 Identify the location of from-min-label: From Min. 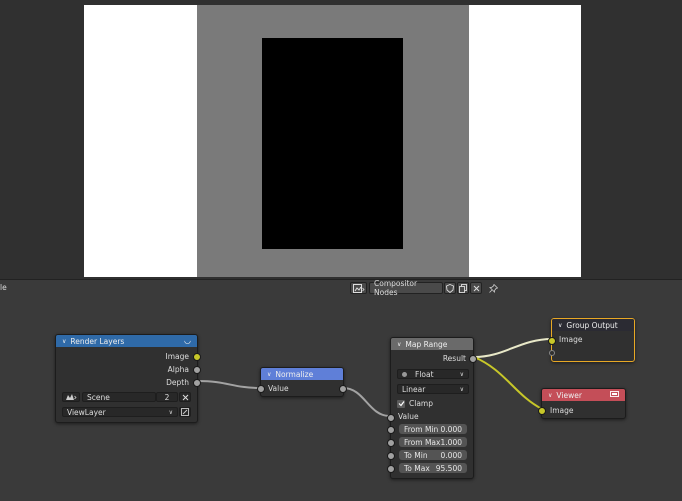
(421, 429).